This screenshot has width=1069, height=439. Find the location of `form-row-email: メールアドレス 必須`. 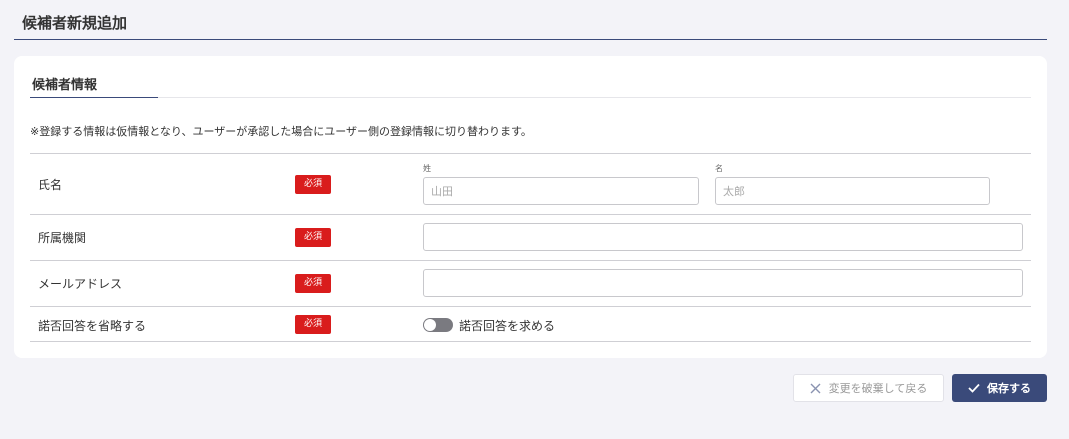

form-row-email: メールアドレス 必須 is located at coordinates (530, 284).